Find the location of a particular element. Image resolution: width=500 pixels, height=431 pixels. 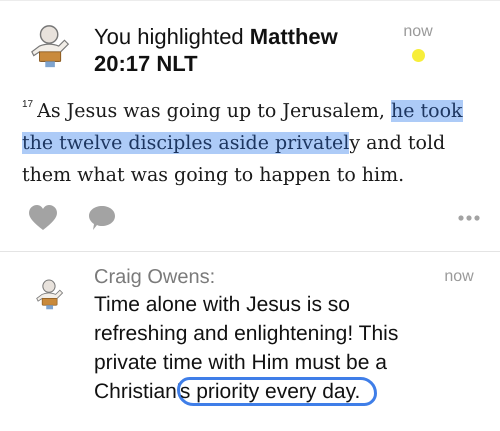

more-icon is located at coordinates (469, 218).